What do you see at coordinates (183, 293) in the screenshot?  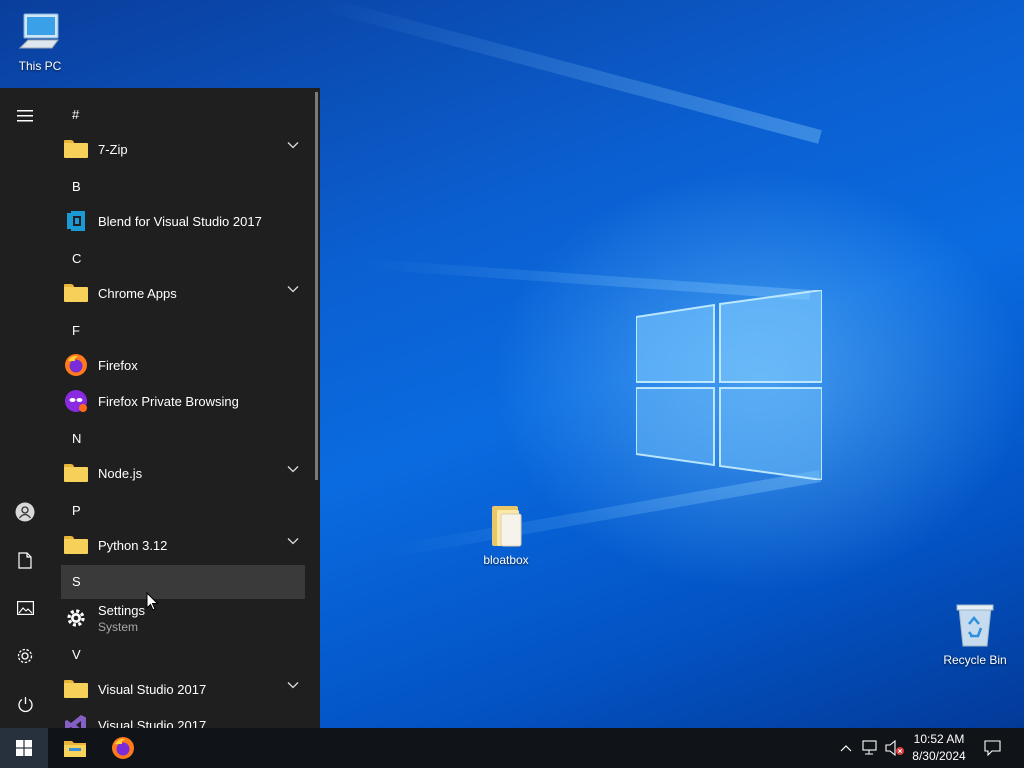 I see `app-chrome-apps: Chrome Apps` at bounding box center [183, 293].